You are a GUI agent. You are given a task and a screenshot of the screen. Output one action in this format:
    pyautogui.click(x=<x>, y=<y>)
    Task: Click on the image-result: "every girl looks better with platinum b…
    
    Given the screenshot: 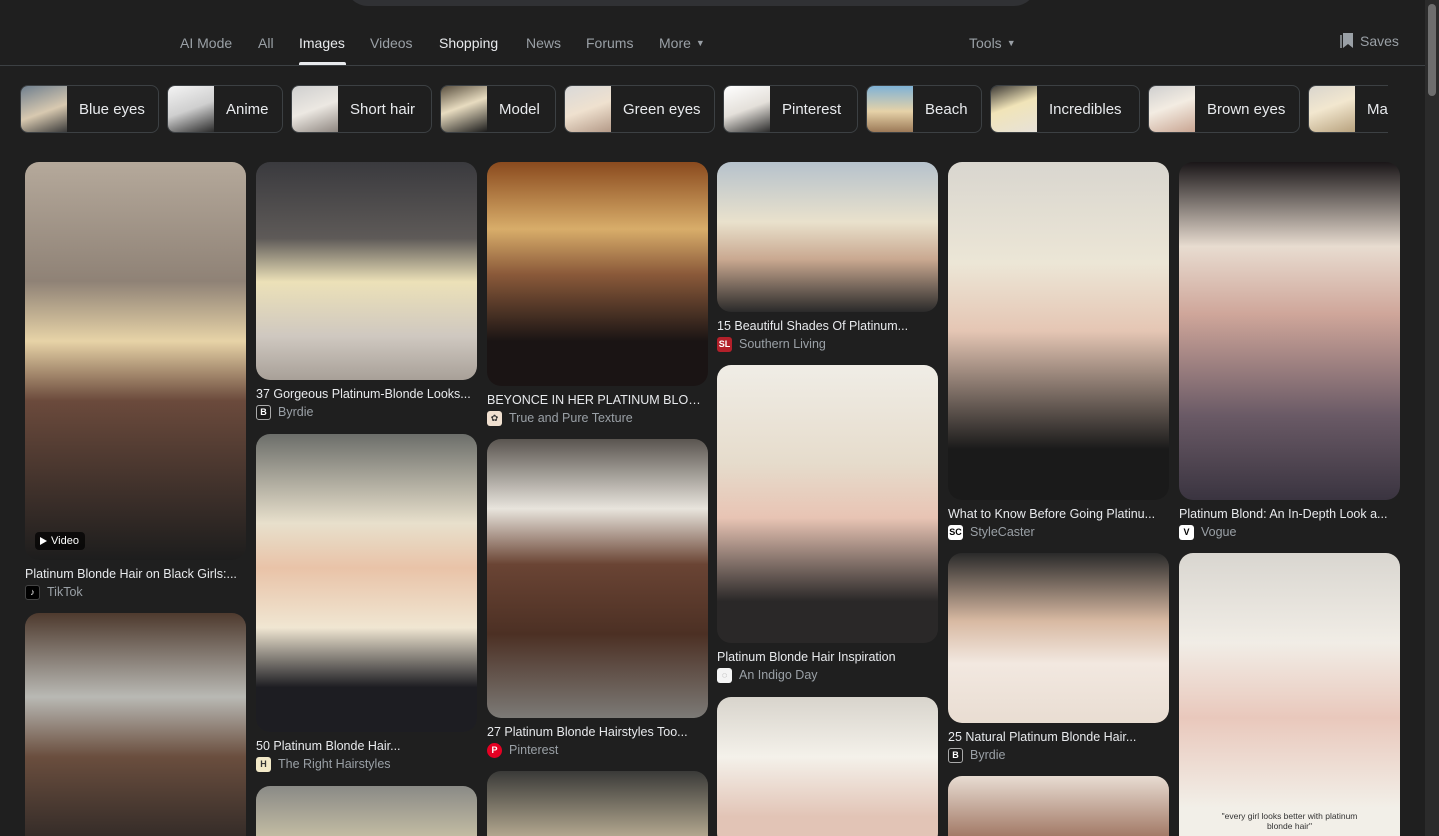 What is the action you would take?
    pyautogui.click(x=1289, y=694)
    